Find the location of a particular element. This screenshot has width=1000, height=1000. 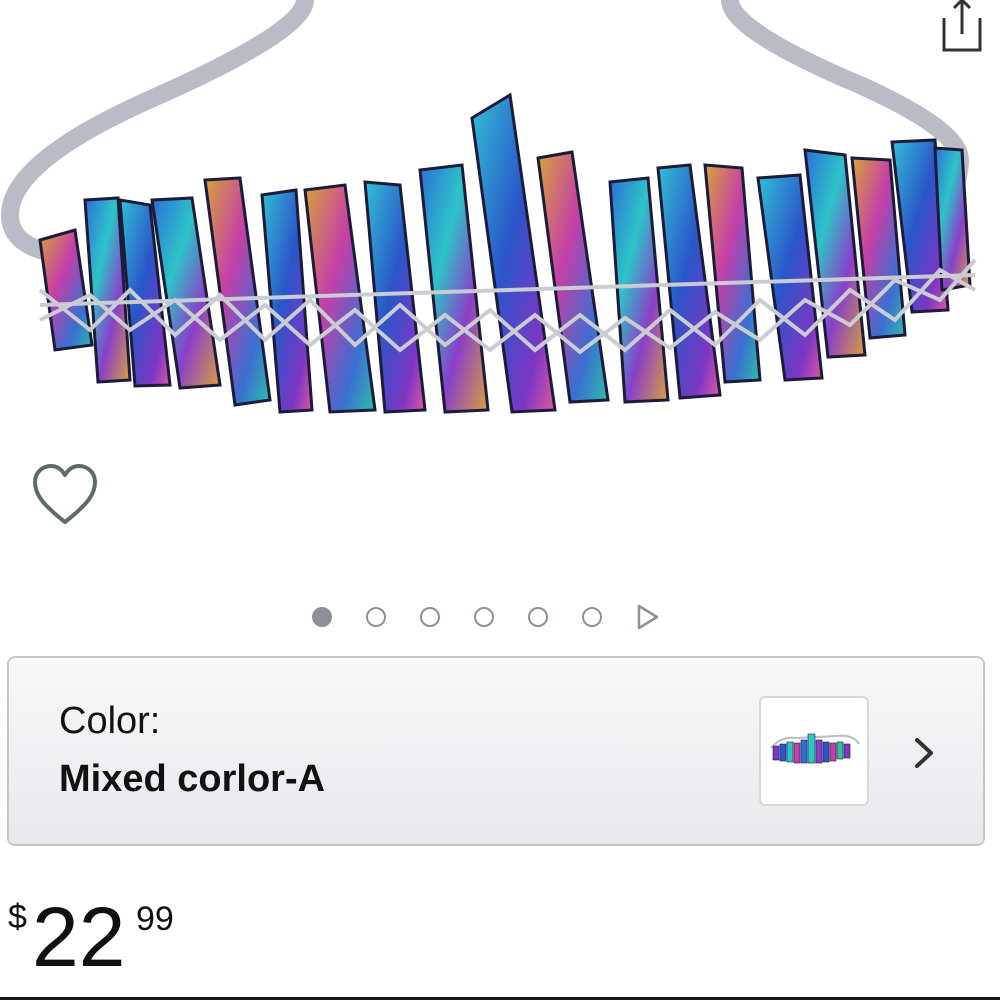

price-whole: 22 is located at coordinates (79, 937).